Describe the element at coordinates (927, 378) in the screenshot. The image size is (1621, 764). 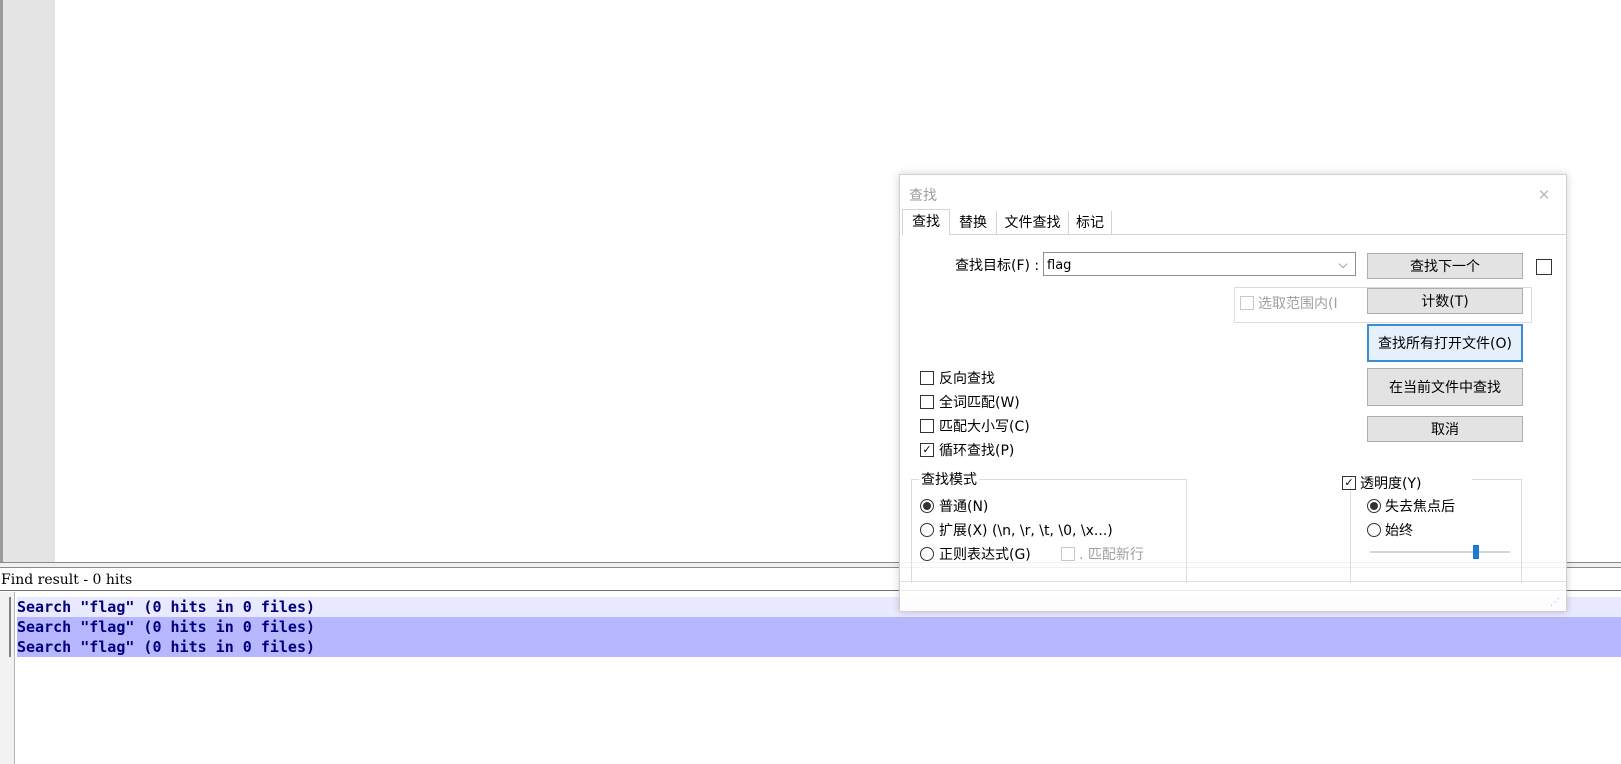
I see `backward-checkbox` at that location.